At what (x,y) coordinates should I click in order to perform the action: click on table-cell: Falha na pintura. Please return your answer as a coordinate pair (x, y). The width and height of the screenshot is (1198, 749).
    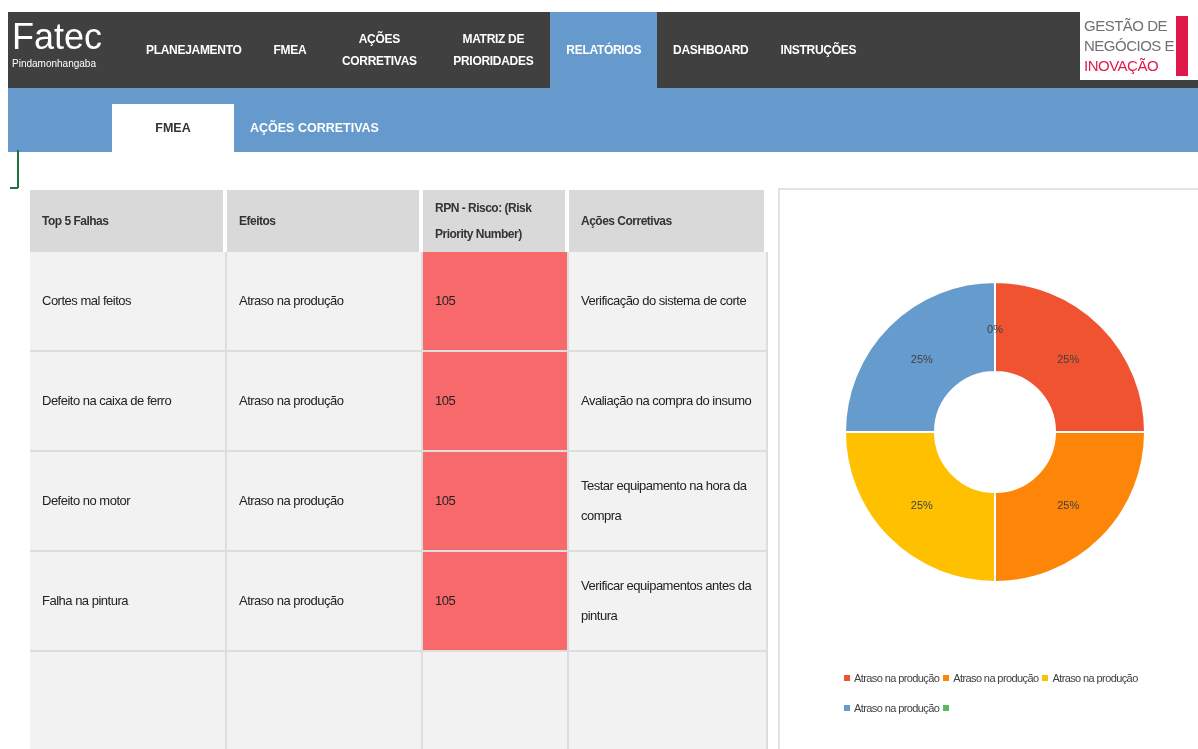
    Looking at the image, I should click on (128, 602).